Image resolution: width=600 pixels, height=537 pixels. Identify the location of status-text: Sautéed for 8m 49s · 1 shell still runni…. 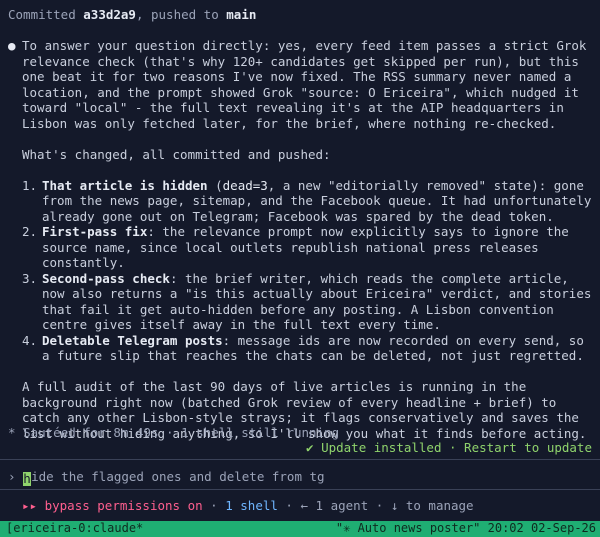
(181, 432).